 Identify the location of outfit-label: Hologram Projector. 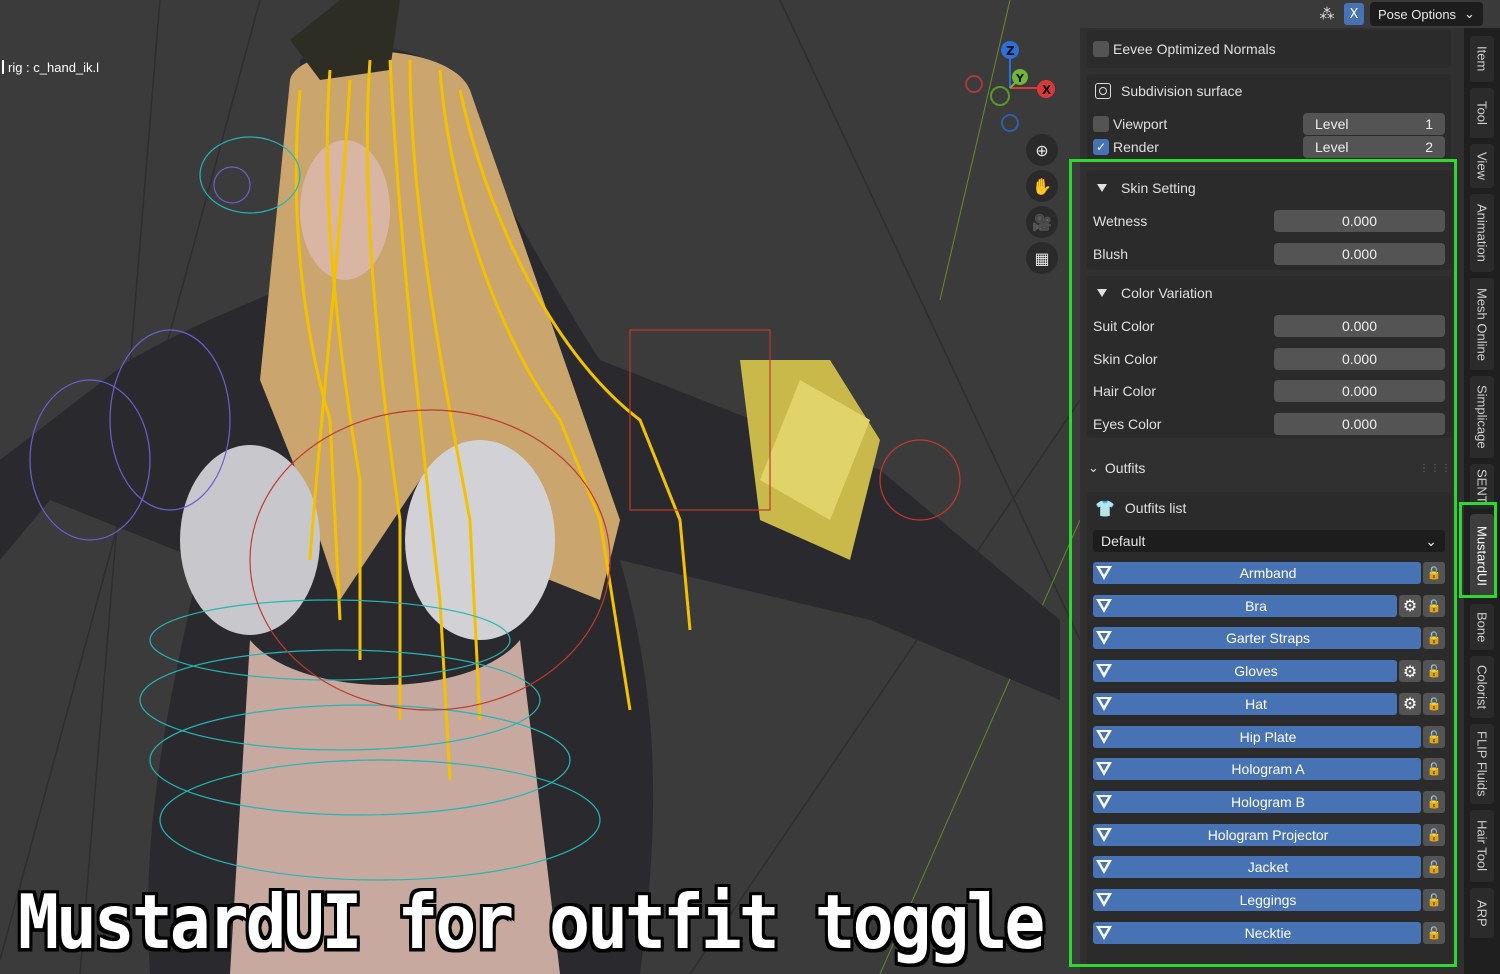
(1268, 834).